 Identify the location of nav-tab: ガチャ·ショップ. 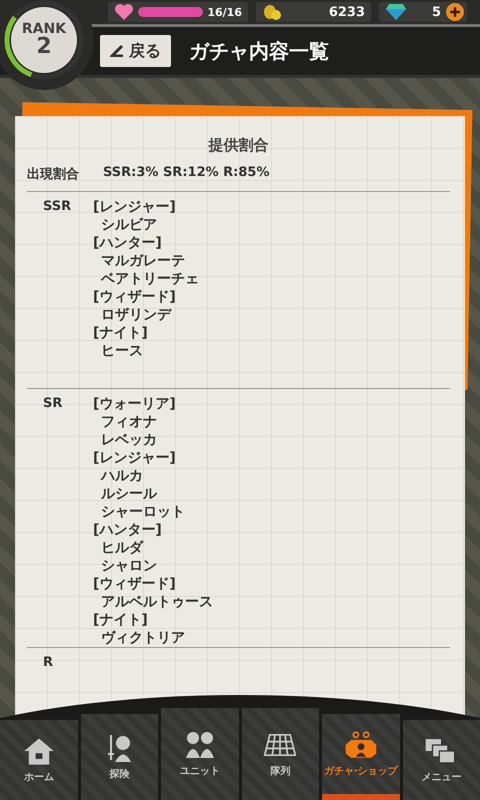
(361, 757).